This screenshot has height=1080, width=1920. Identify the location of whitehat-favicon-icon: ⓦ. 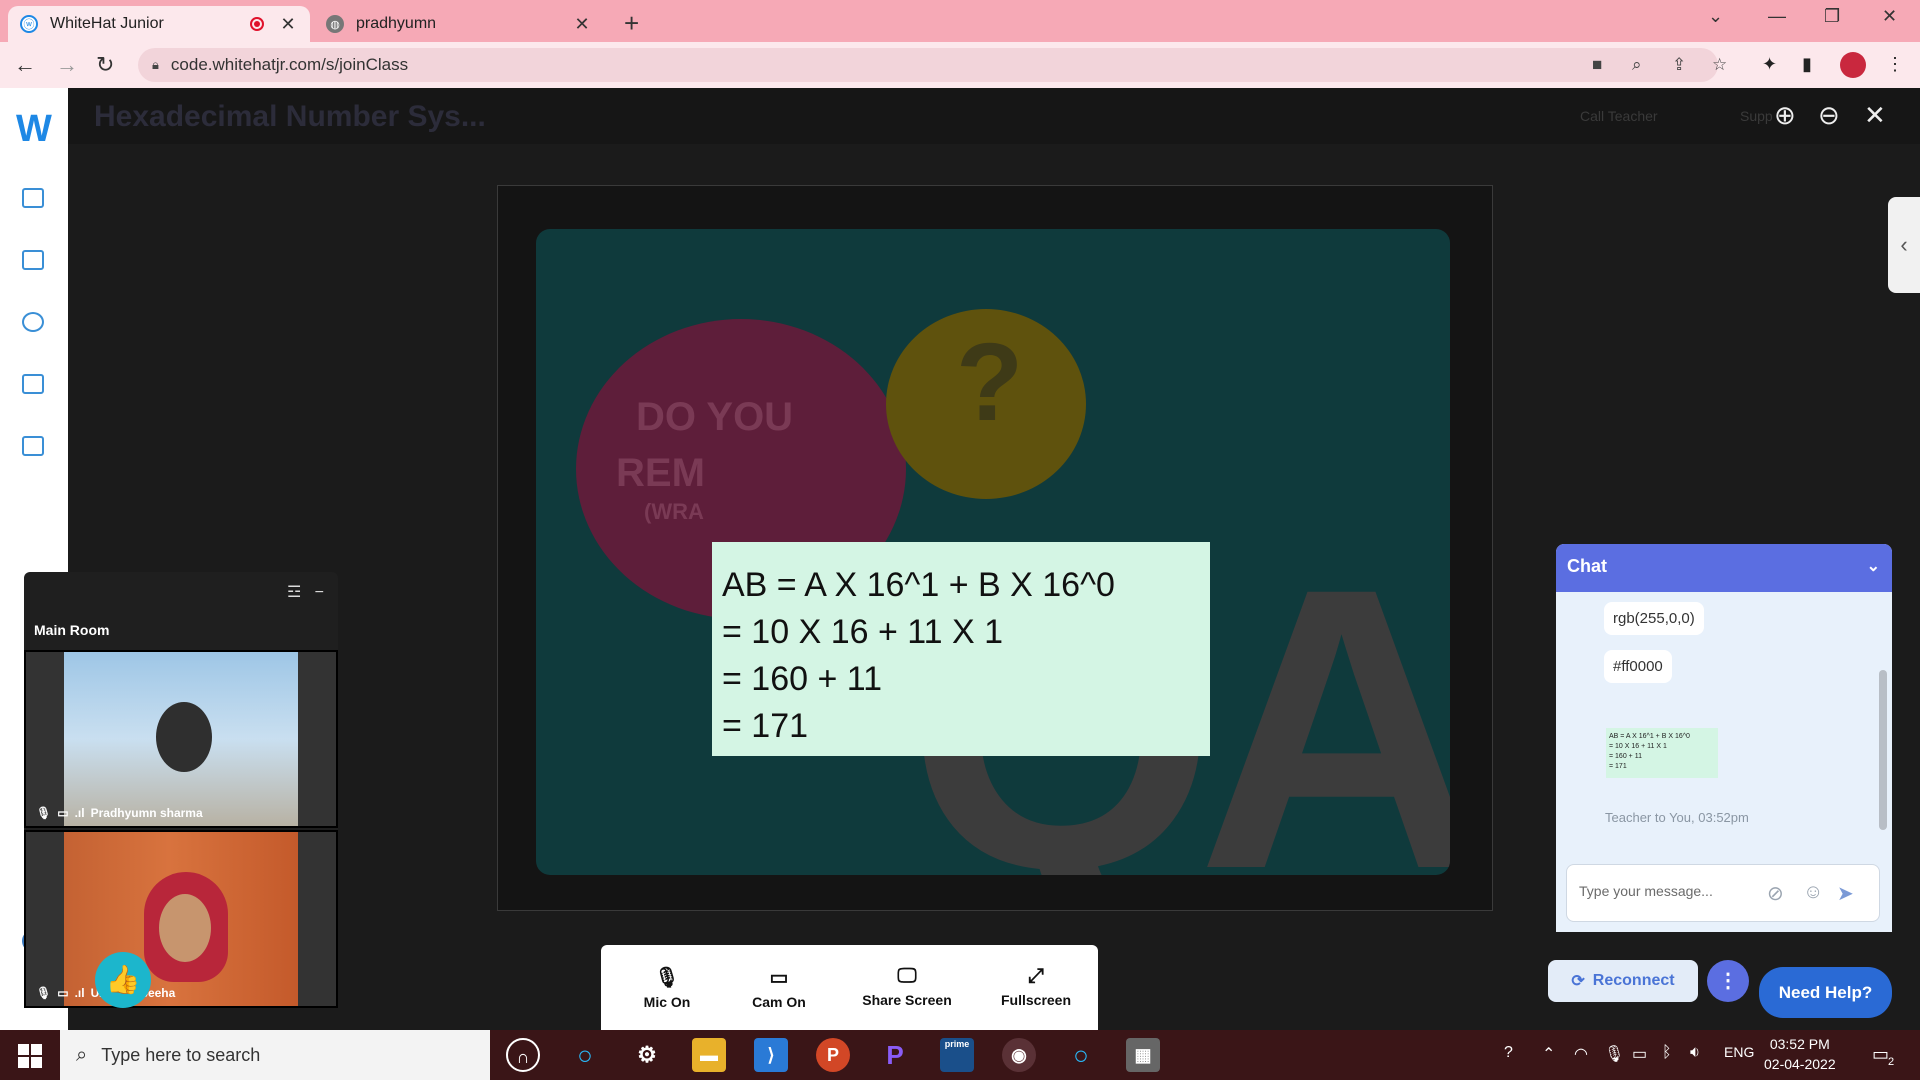
(29, 24).